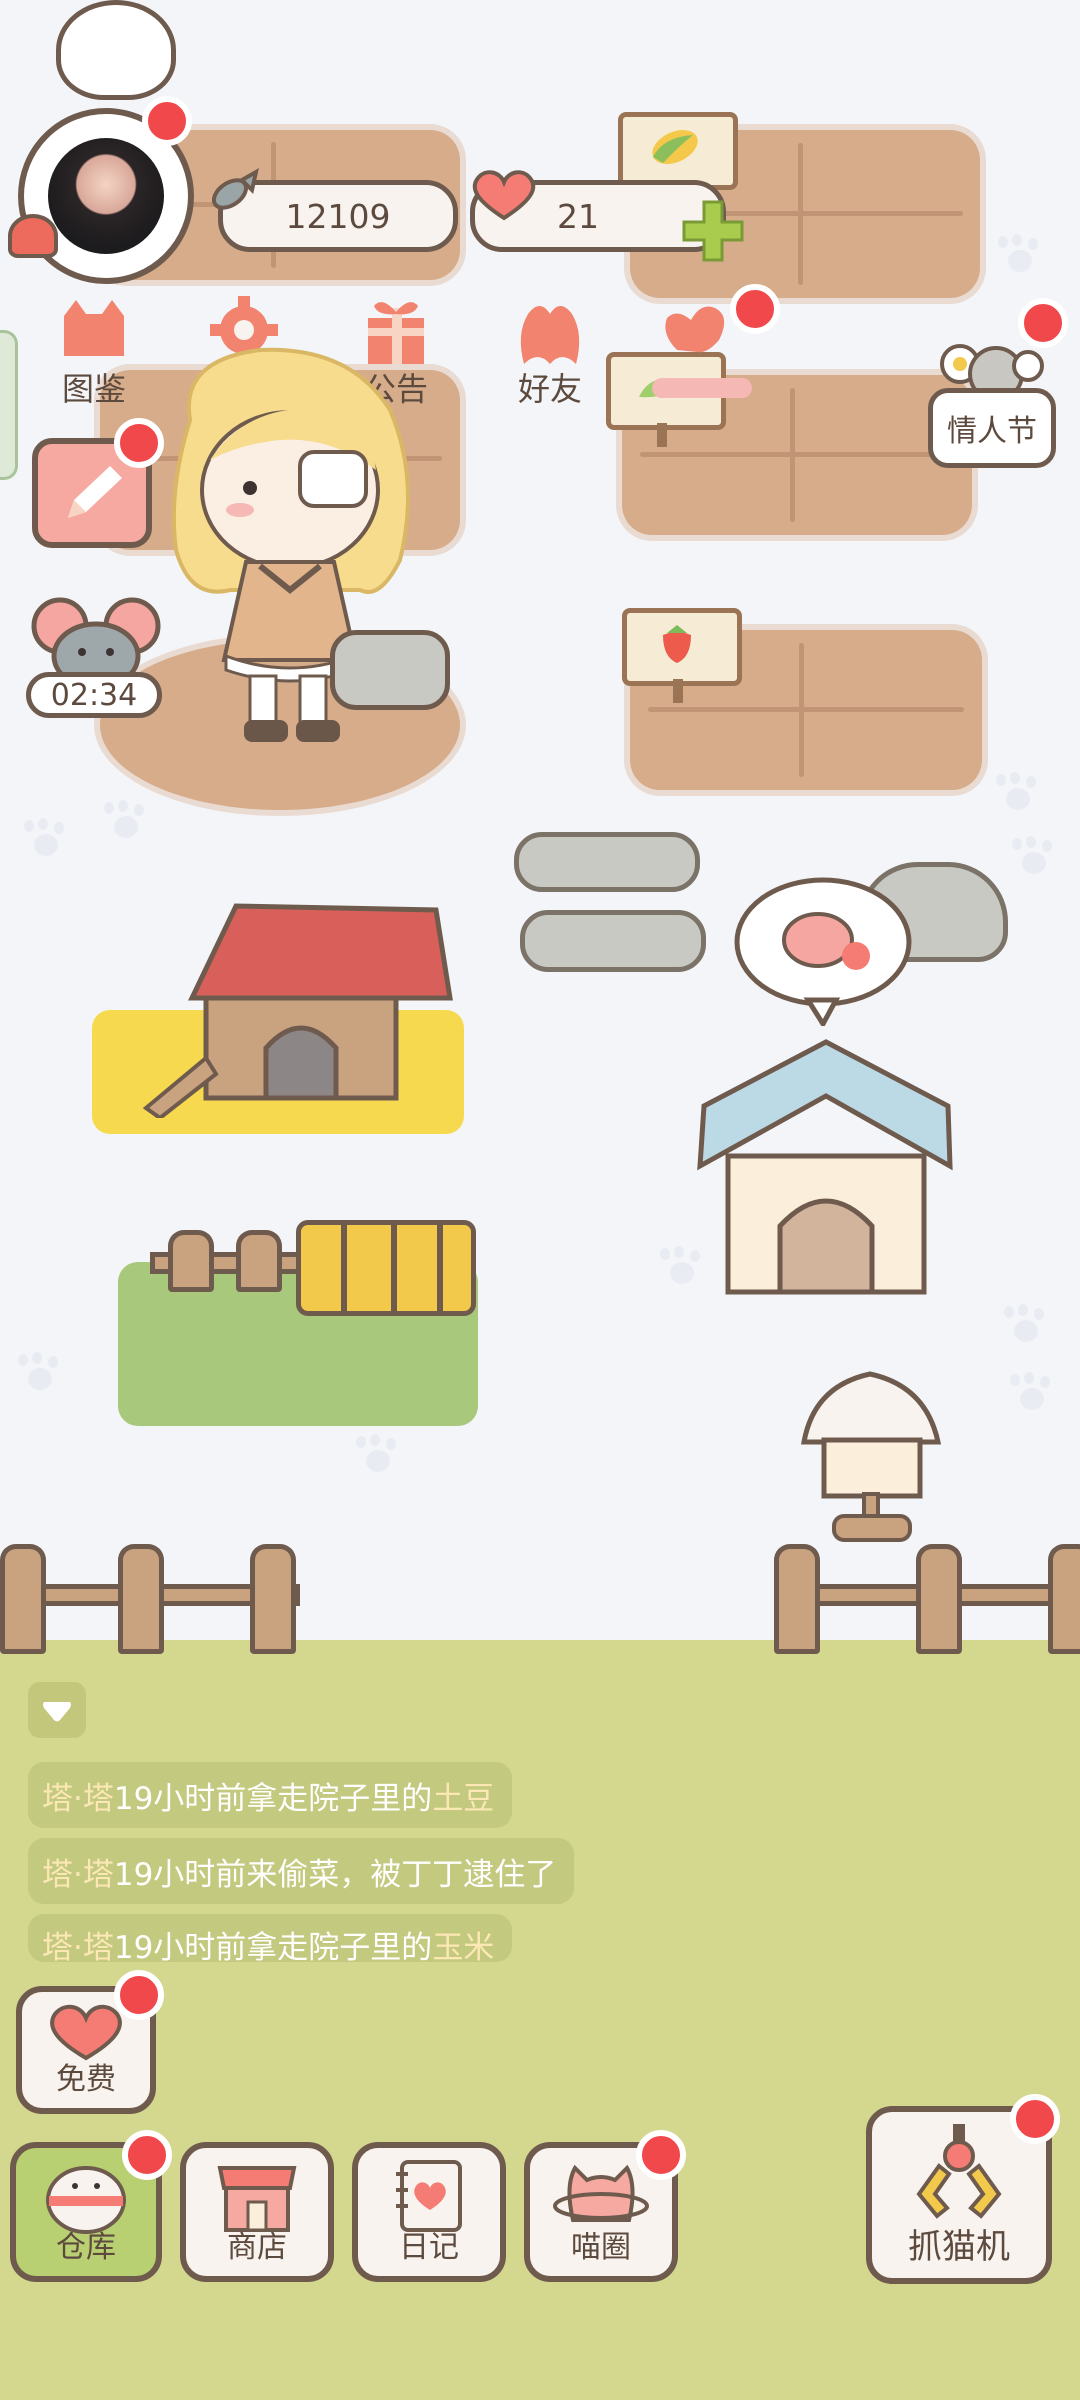 The image size is (1080, 2400). I want to click on small-fence, so click(230, 1261).